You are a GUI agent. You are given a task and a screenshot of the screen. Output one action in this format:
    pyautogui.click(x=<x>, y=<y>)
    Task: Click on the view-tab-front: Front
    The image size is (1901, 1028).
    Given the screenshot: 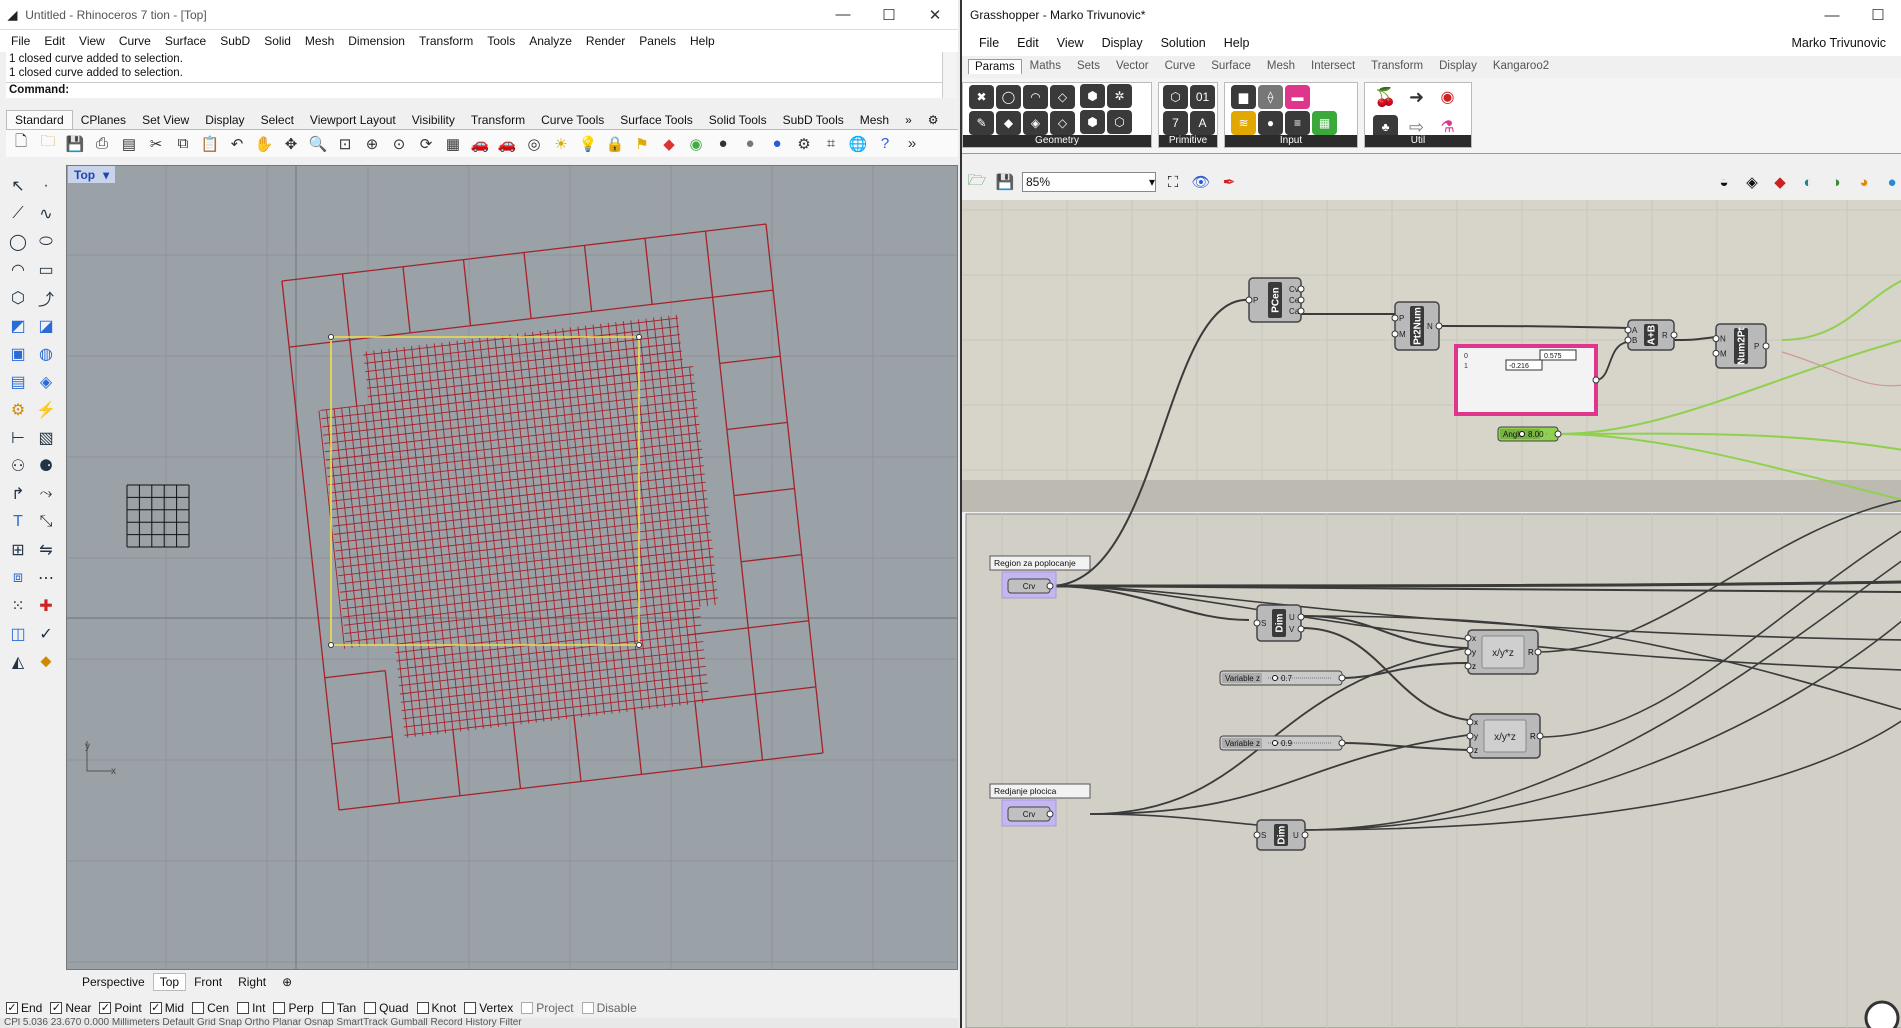 What is the action you would take?
    pyautogui.click(x=208, y=982)
    